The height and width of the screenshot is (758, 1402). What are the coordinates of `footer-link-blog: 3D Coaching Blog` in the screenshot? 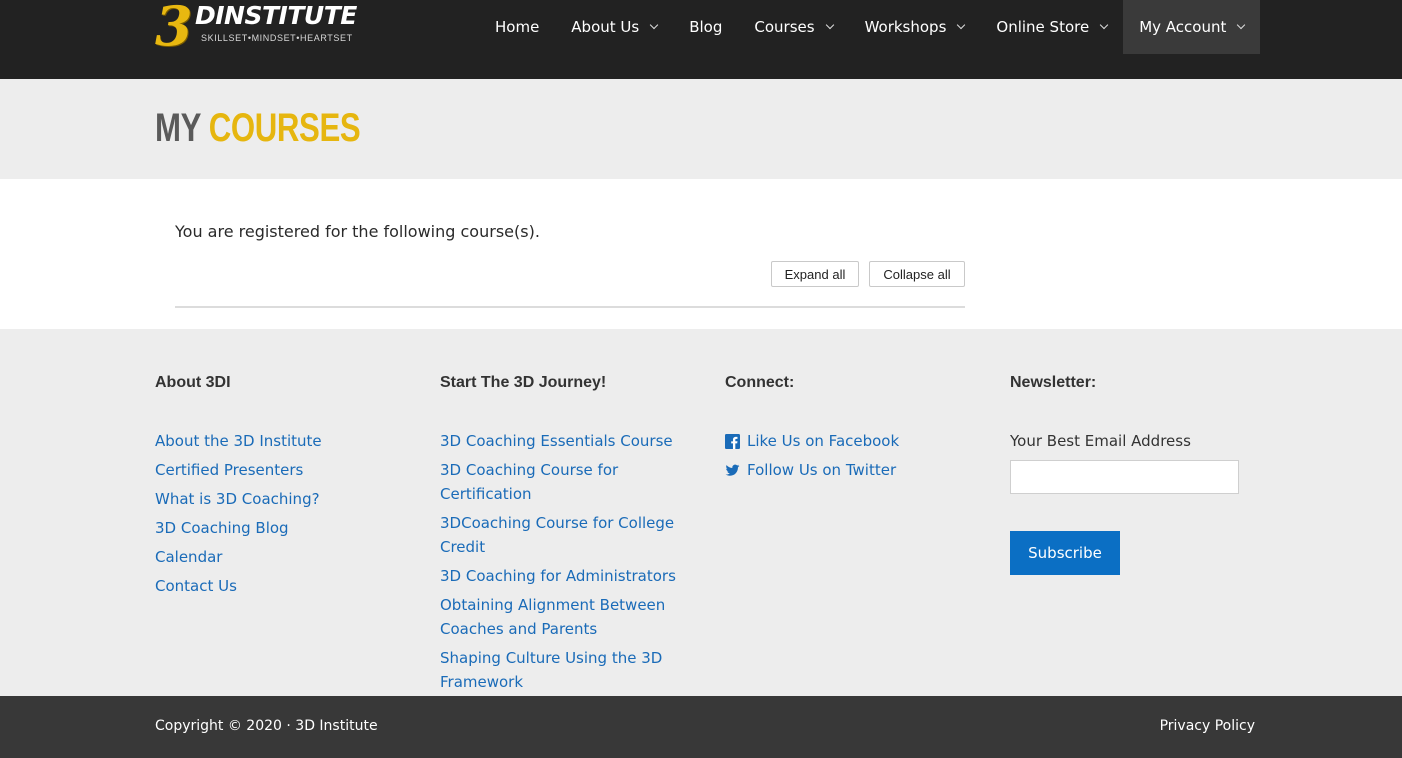 It's located at (285, 528).